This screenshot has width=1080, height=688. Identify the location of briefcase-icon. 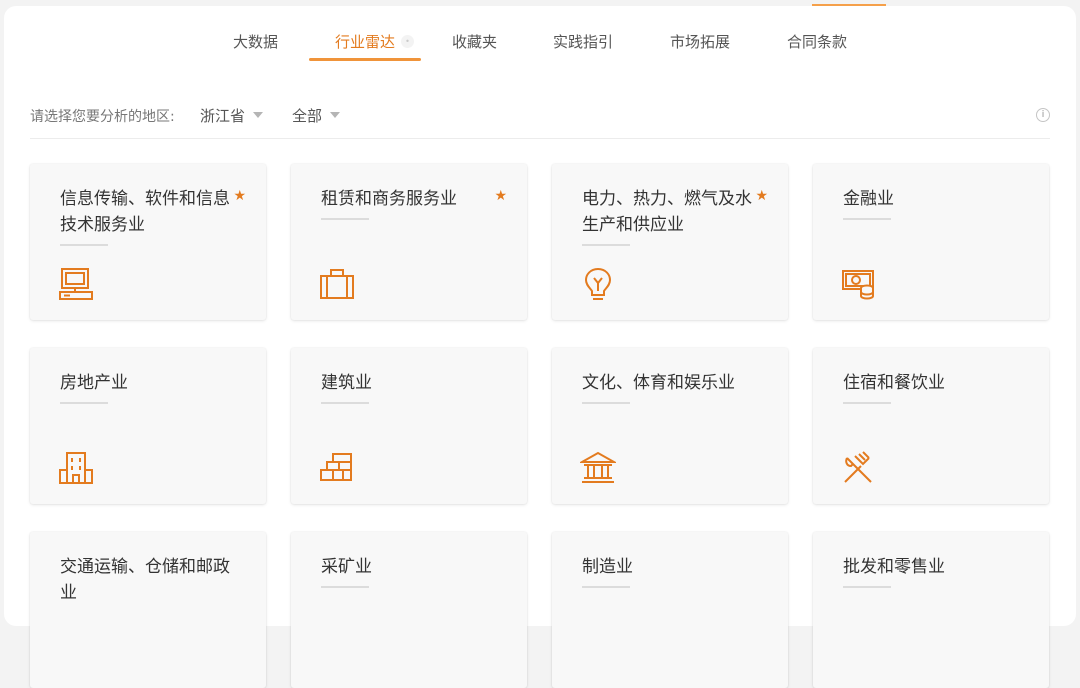
(339, 286).